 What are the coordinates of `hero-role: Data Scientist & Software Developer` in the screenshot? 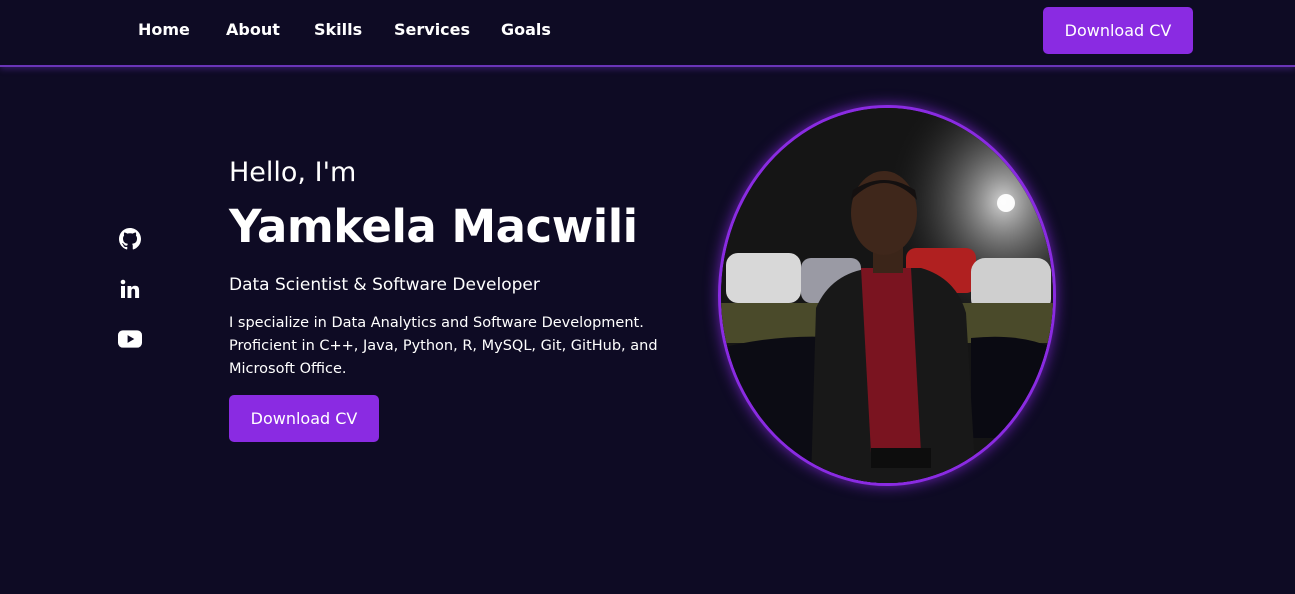 It's located at (384, 285).